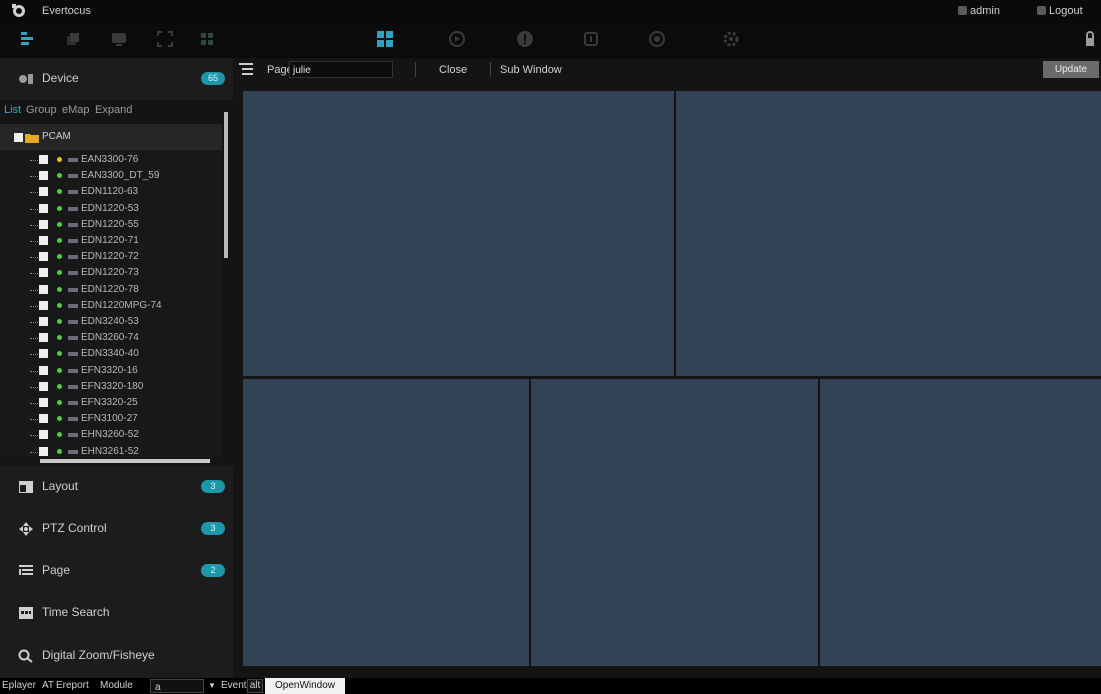 This screenshot has width=1101, height=694. What do you see at coordinates (226, 185) in the screenshot?
I see `tree-vertical-scroll-thumb` at bounding box center [226, 185].